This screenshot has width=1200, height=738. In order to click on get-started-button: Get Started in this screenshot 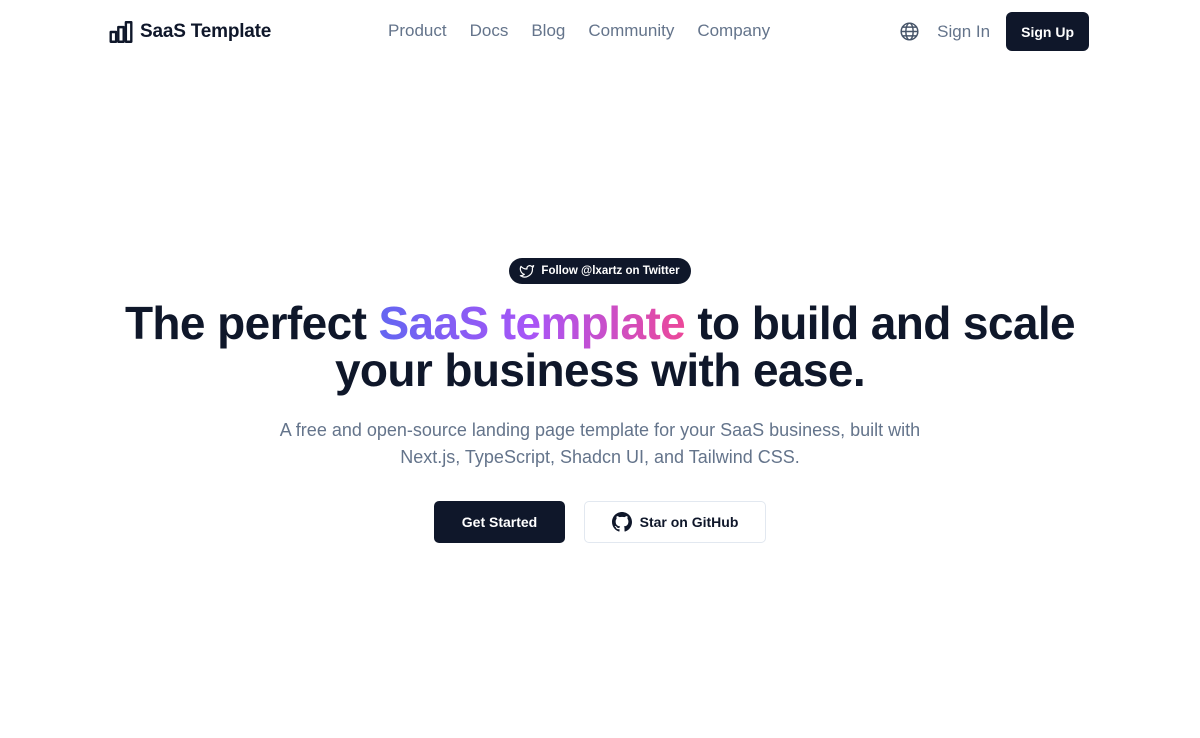, I will do `click(499, 522)`.